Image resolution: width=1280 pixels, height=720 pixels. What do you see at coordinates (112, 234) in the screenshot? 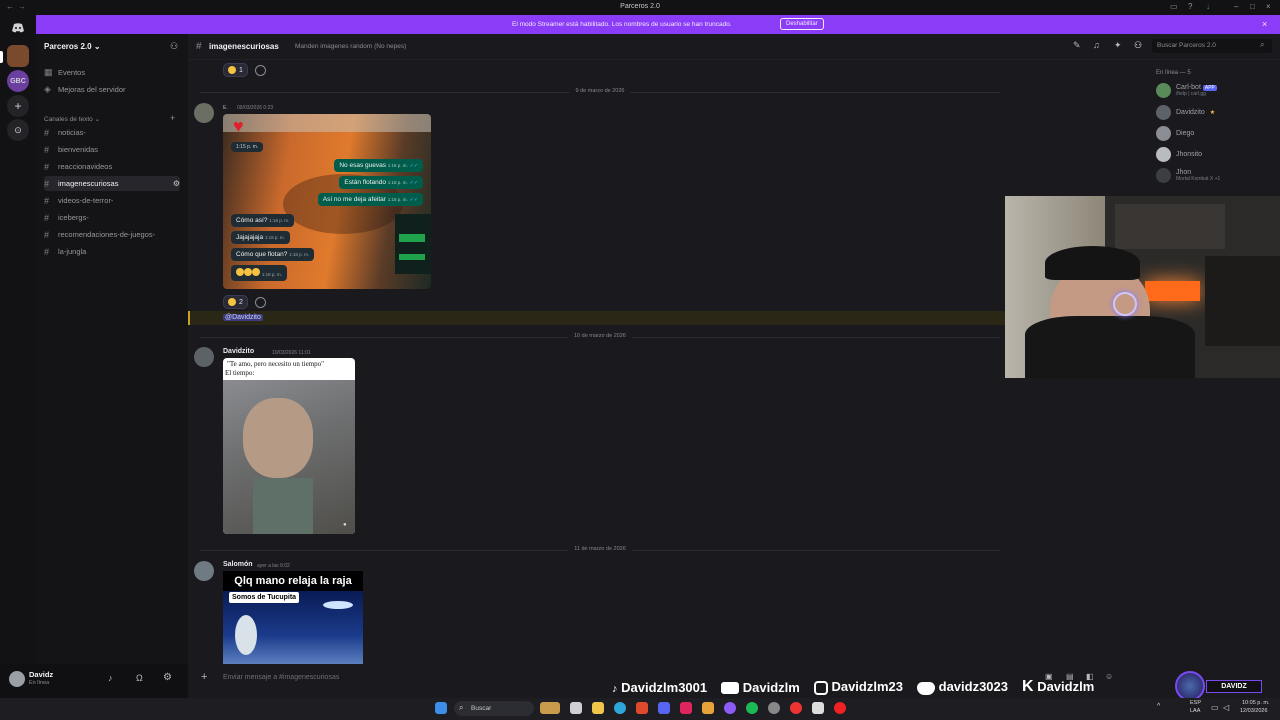
I see `channel-recomendaciones: # recomendaciones-de-juegos-` at bounding box center [112, 234].